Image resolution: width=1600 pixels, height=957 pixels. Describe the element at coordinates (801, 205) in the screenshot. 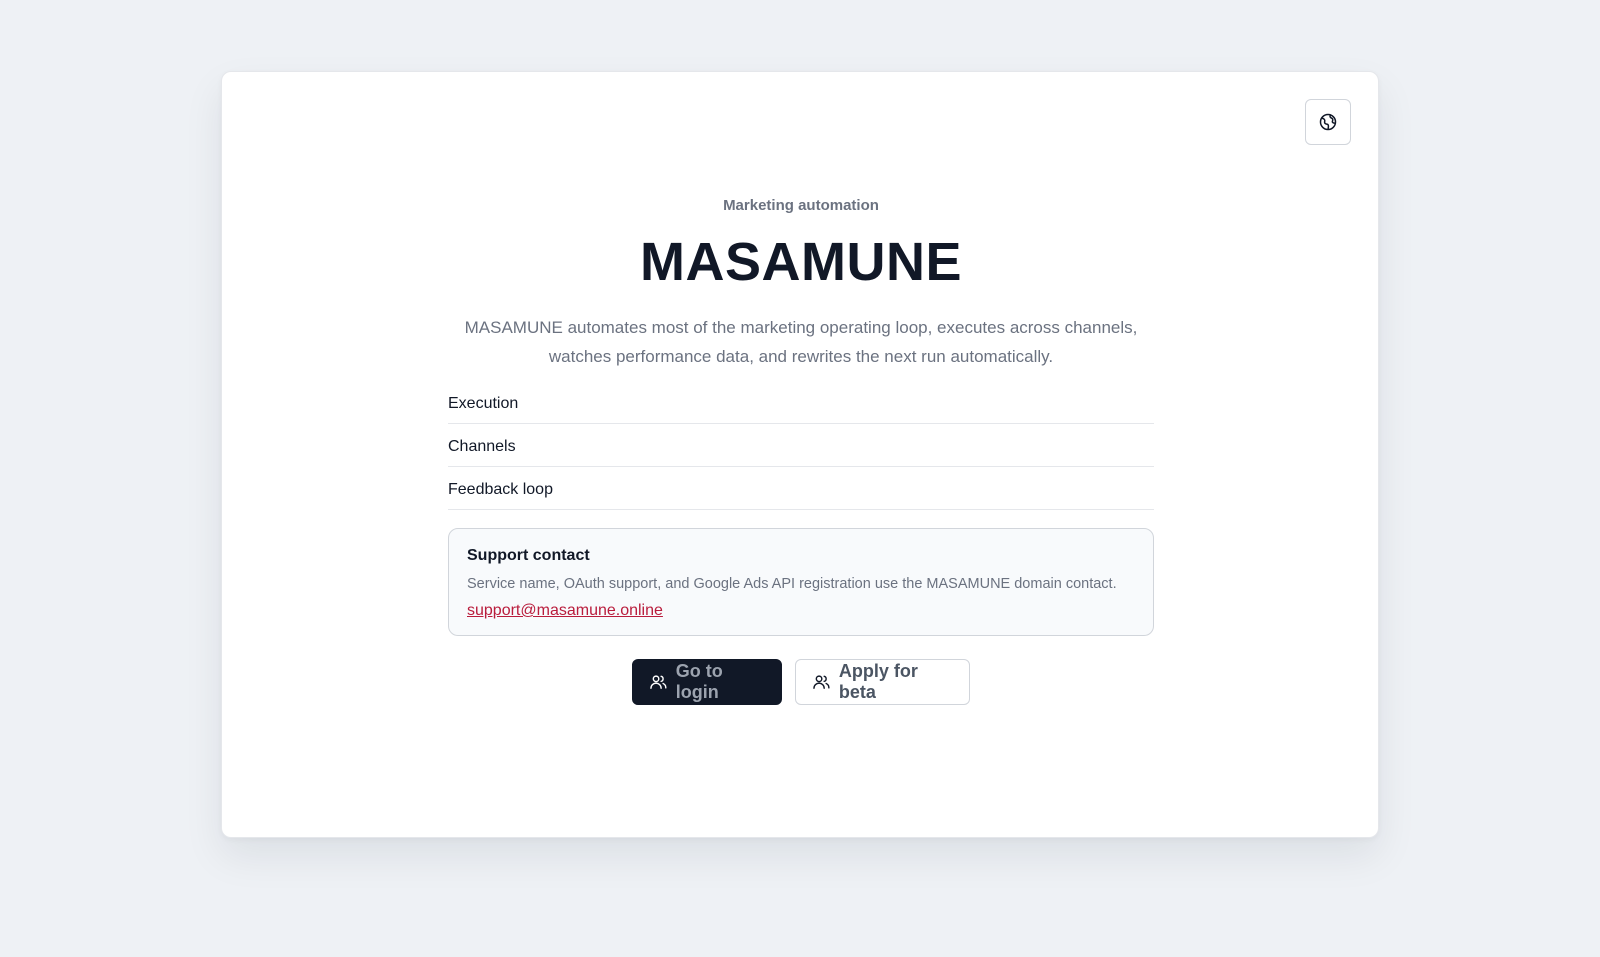

I see `eyebrow-label: Marketing automation` at that location.